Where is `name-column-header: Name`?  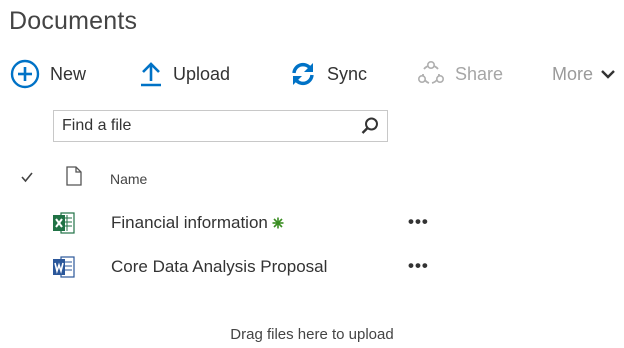 name-column-header: Name is located at coordinates (128, 179).